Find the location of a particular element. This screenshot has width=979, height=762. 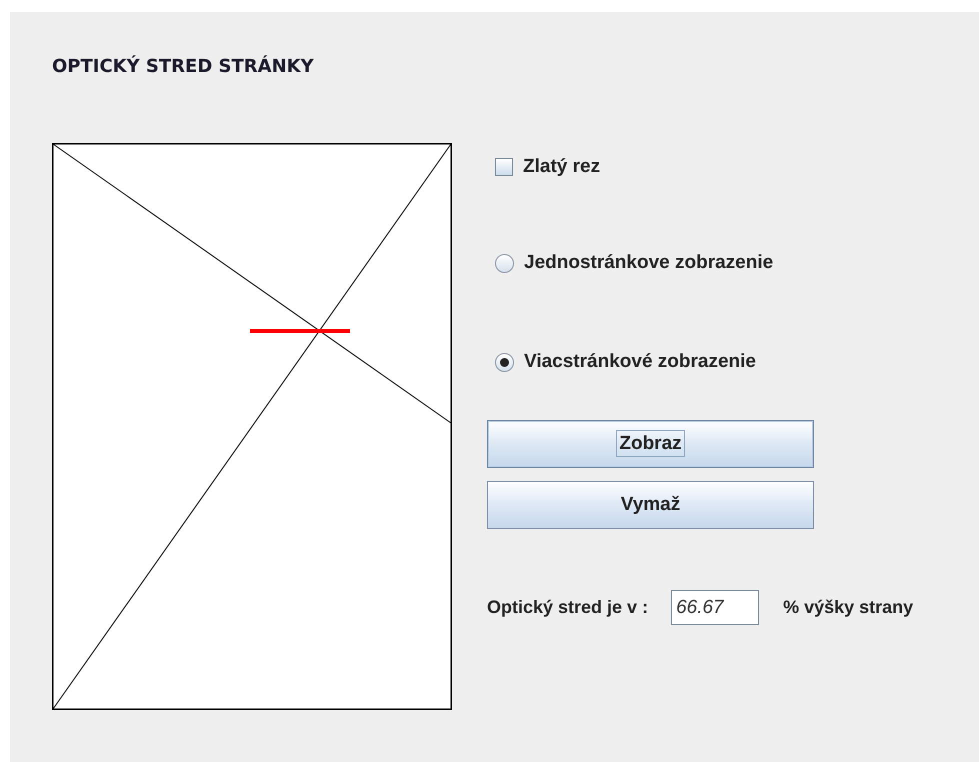

clear-button: Vymaž is located at coordinates (650, 505).